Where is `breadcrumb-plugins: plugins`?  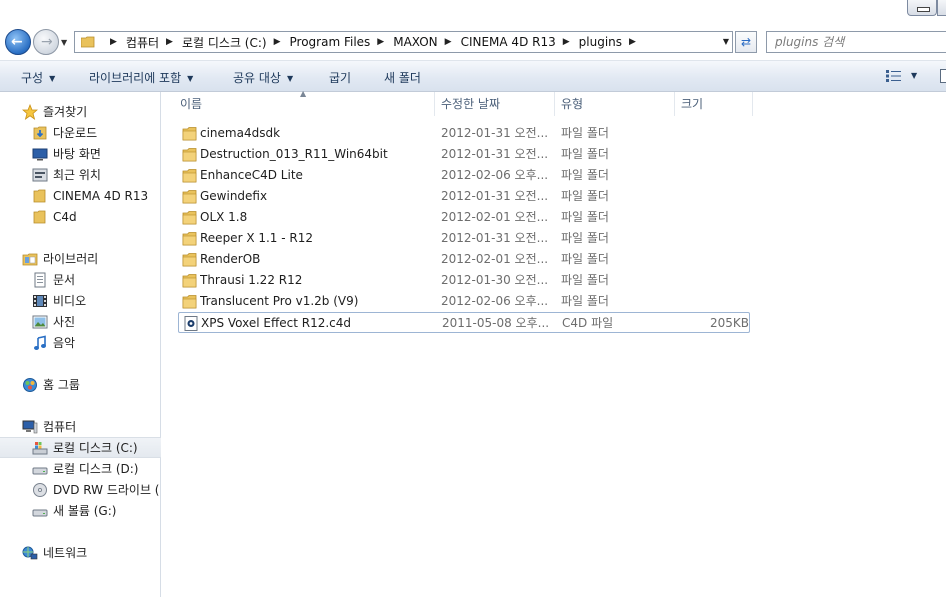
breadcrumb-plugins: plugins is located at coordinates (600, 42).